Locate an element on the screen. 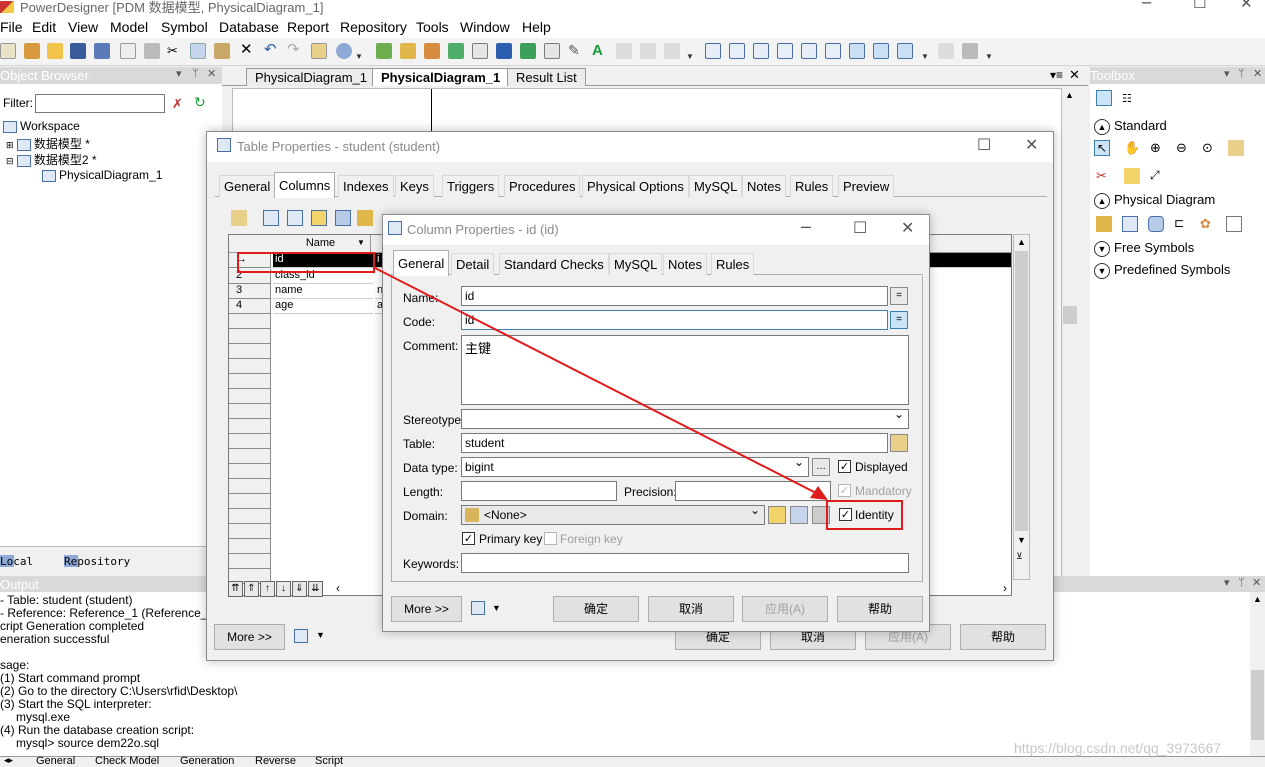  copy-rows-icon is located at coordinates (365, 218).